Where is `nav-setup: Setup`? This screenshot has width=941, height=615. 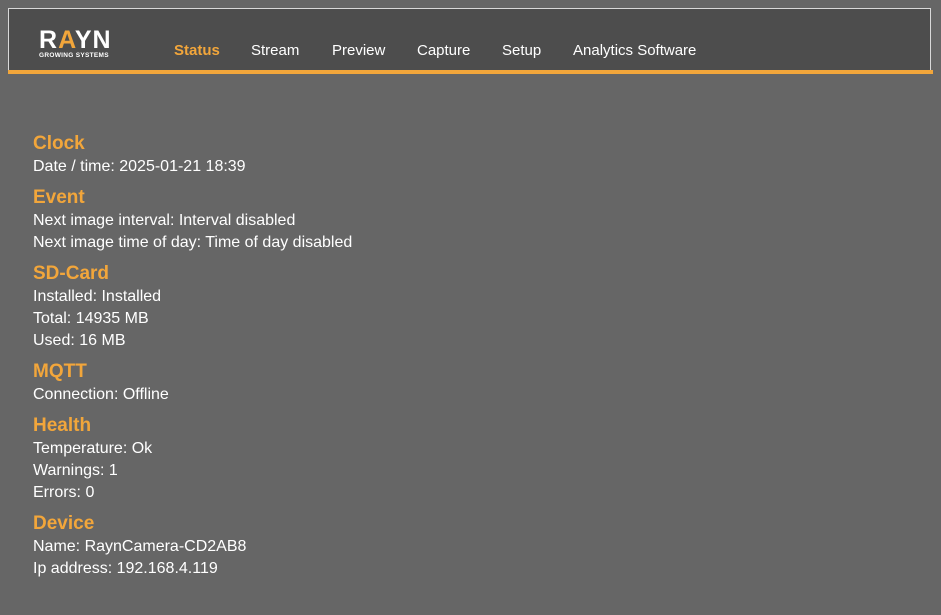
nav-setup: Setup is located at coordinates (521, 50).